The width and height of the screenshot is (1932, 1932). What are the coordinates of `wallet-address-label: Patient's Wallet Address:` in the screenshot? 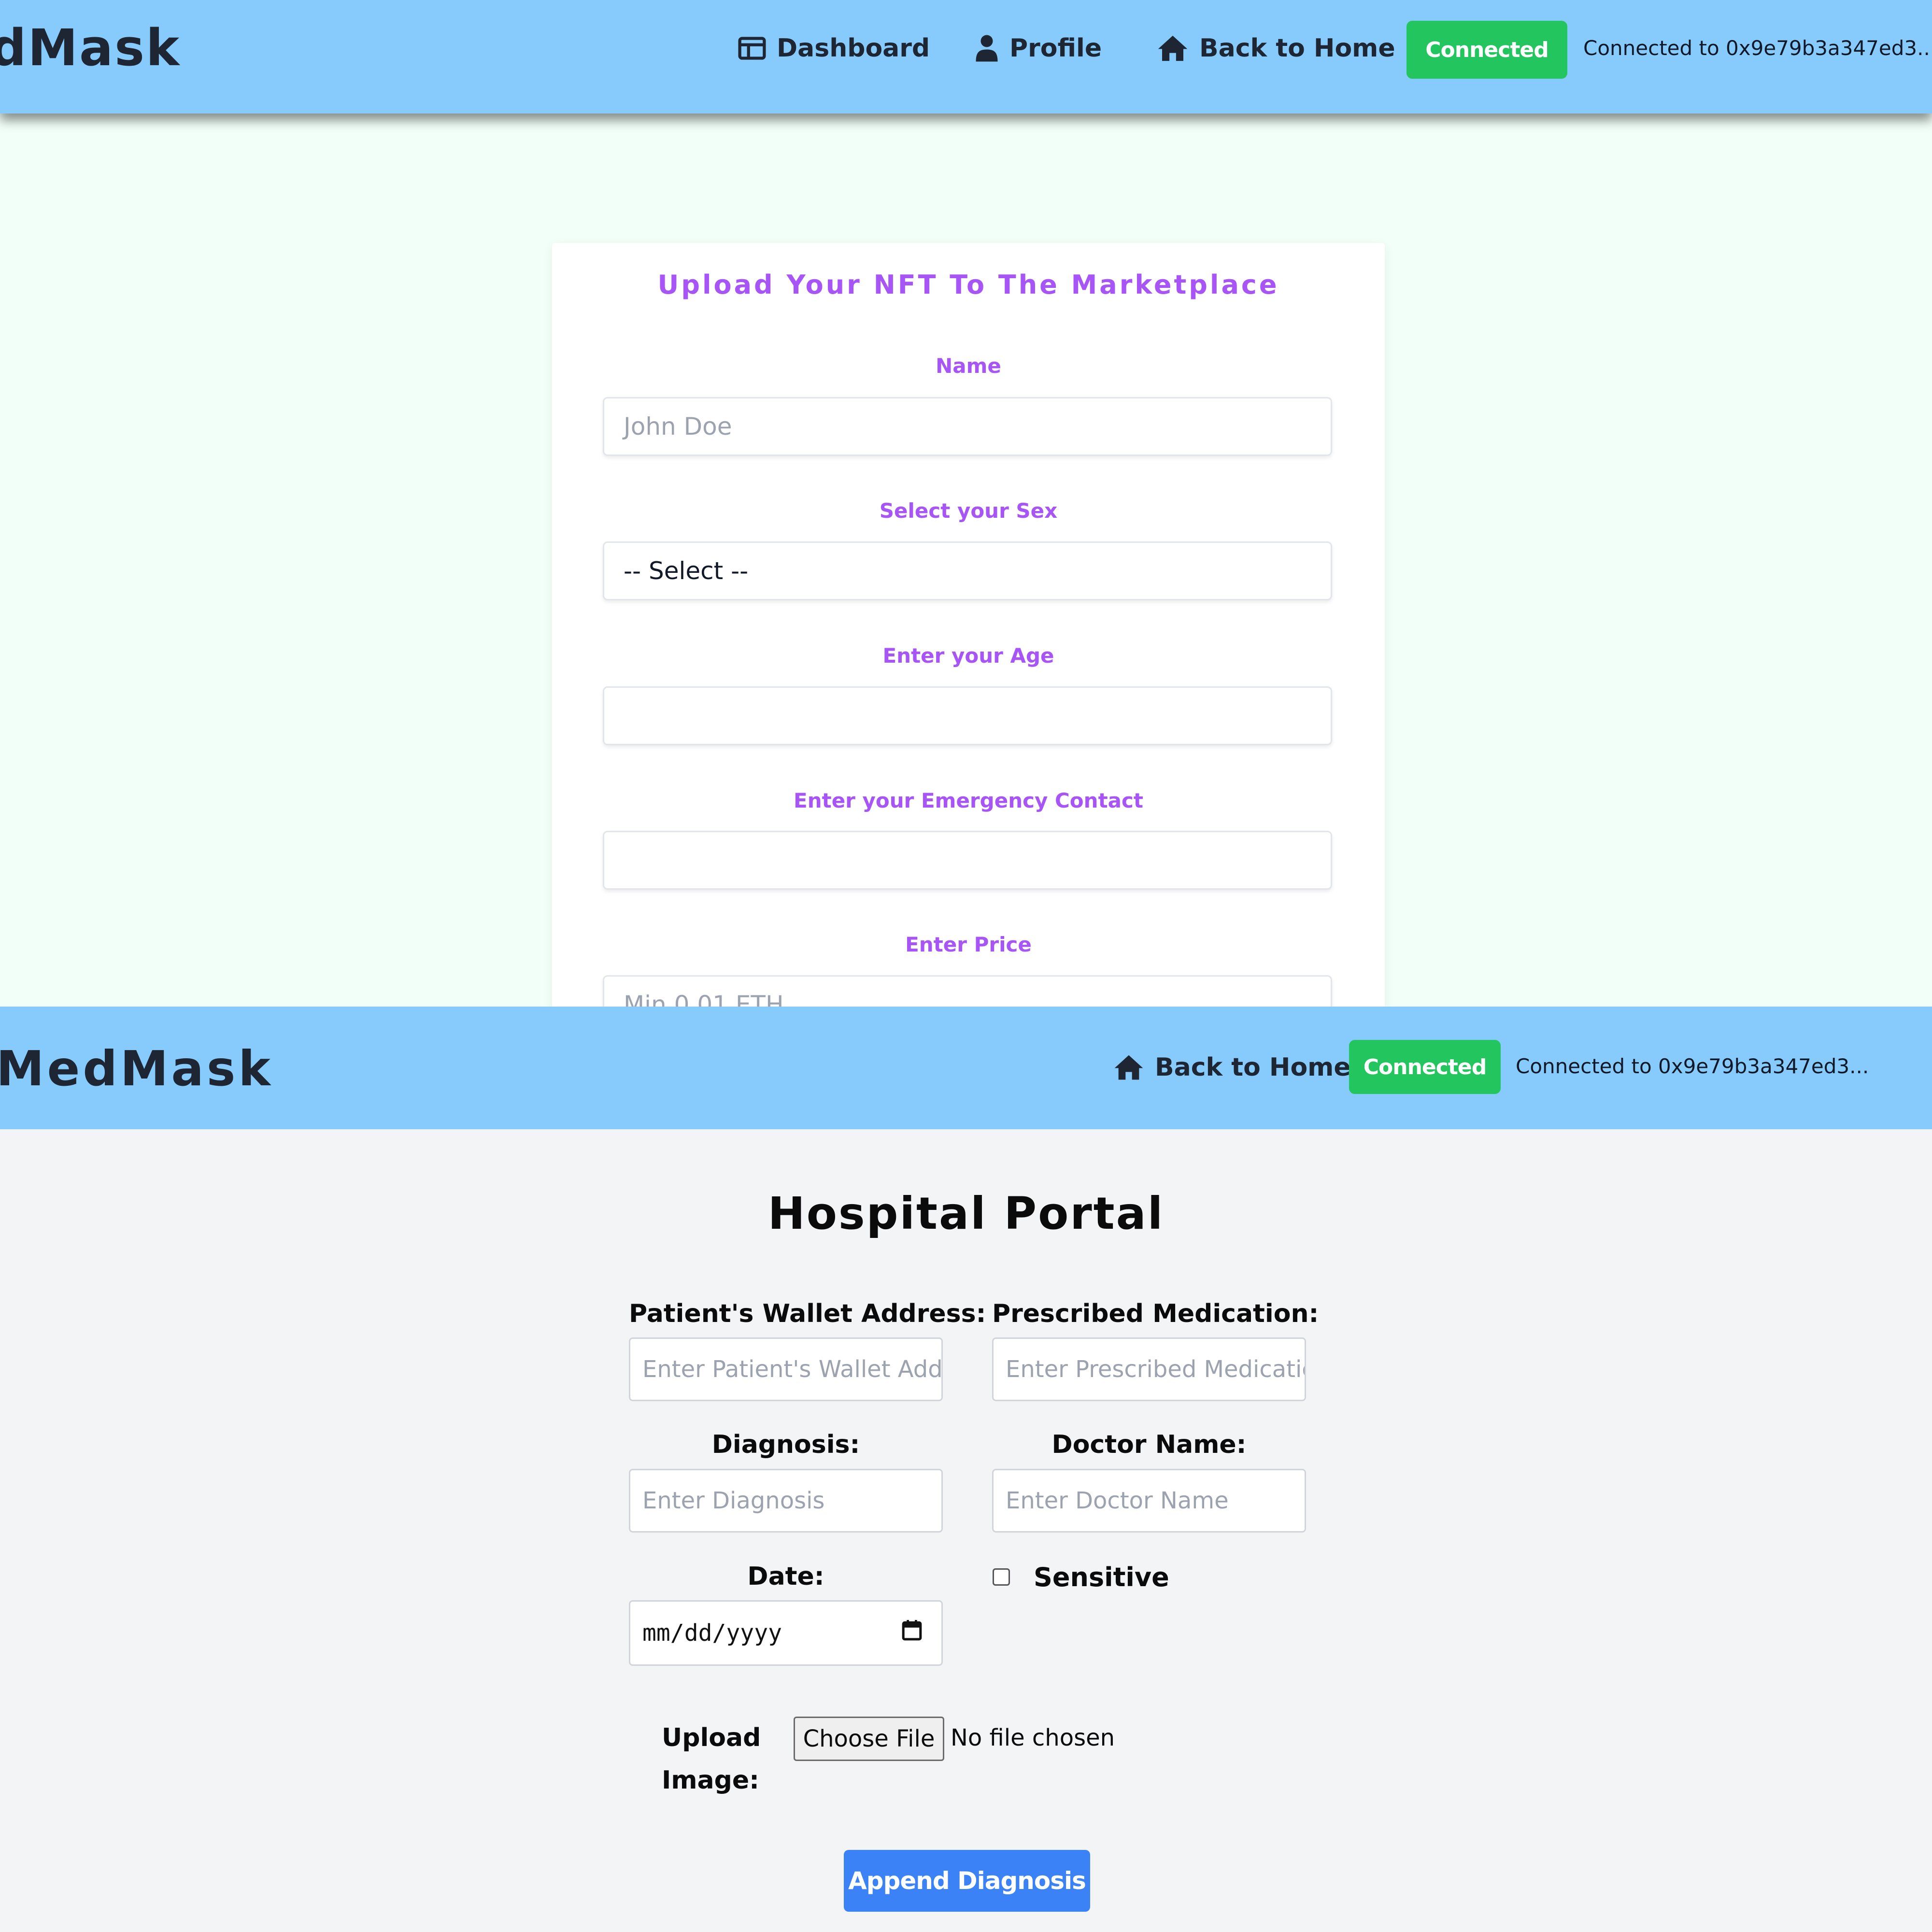 It's located at (807, 1313).